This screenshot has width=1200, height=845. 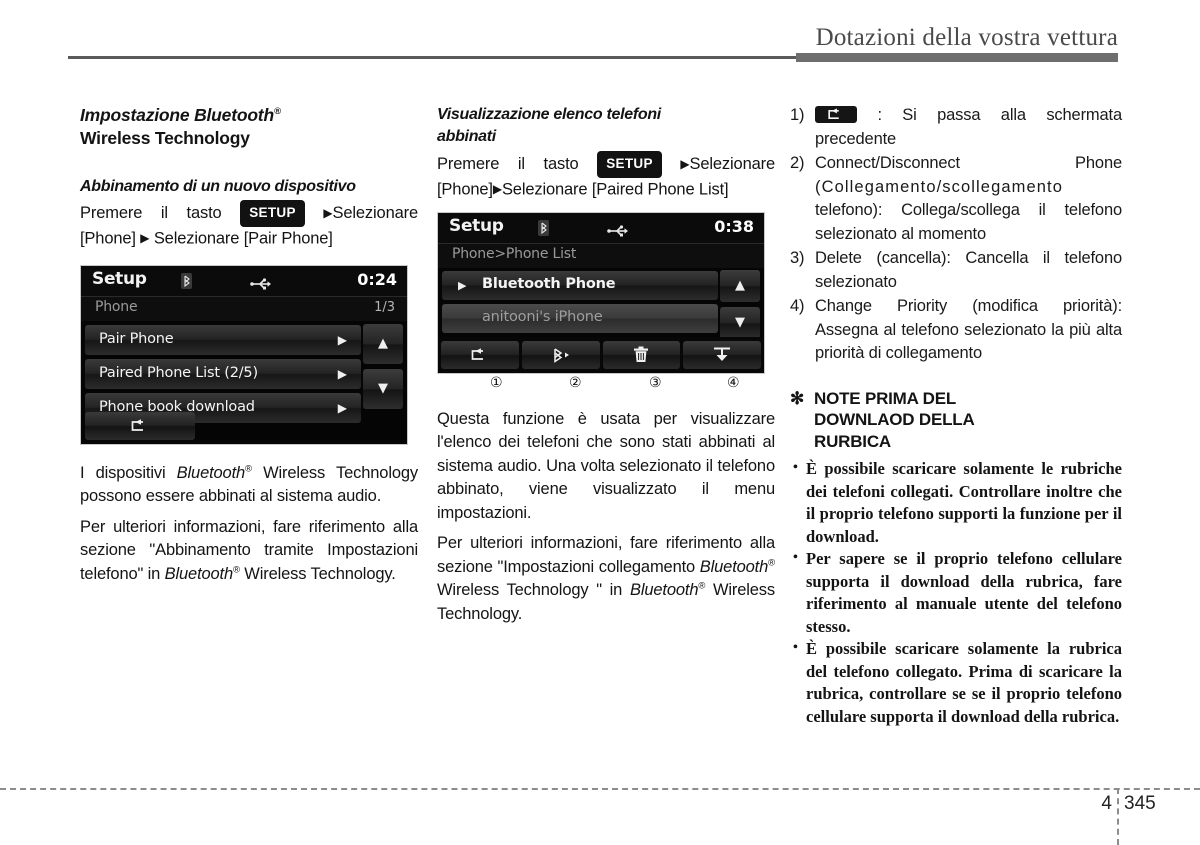 What do you see at coordinates (533, 590) in the screenshot?
I see `para2-b: Wireless Technology " in` at bounding box center [533, 590].